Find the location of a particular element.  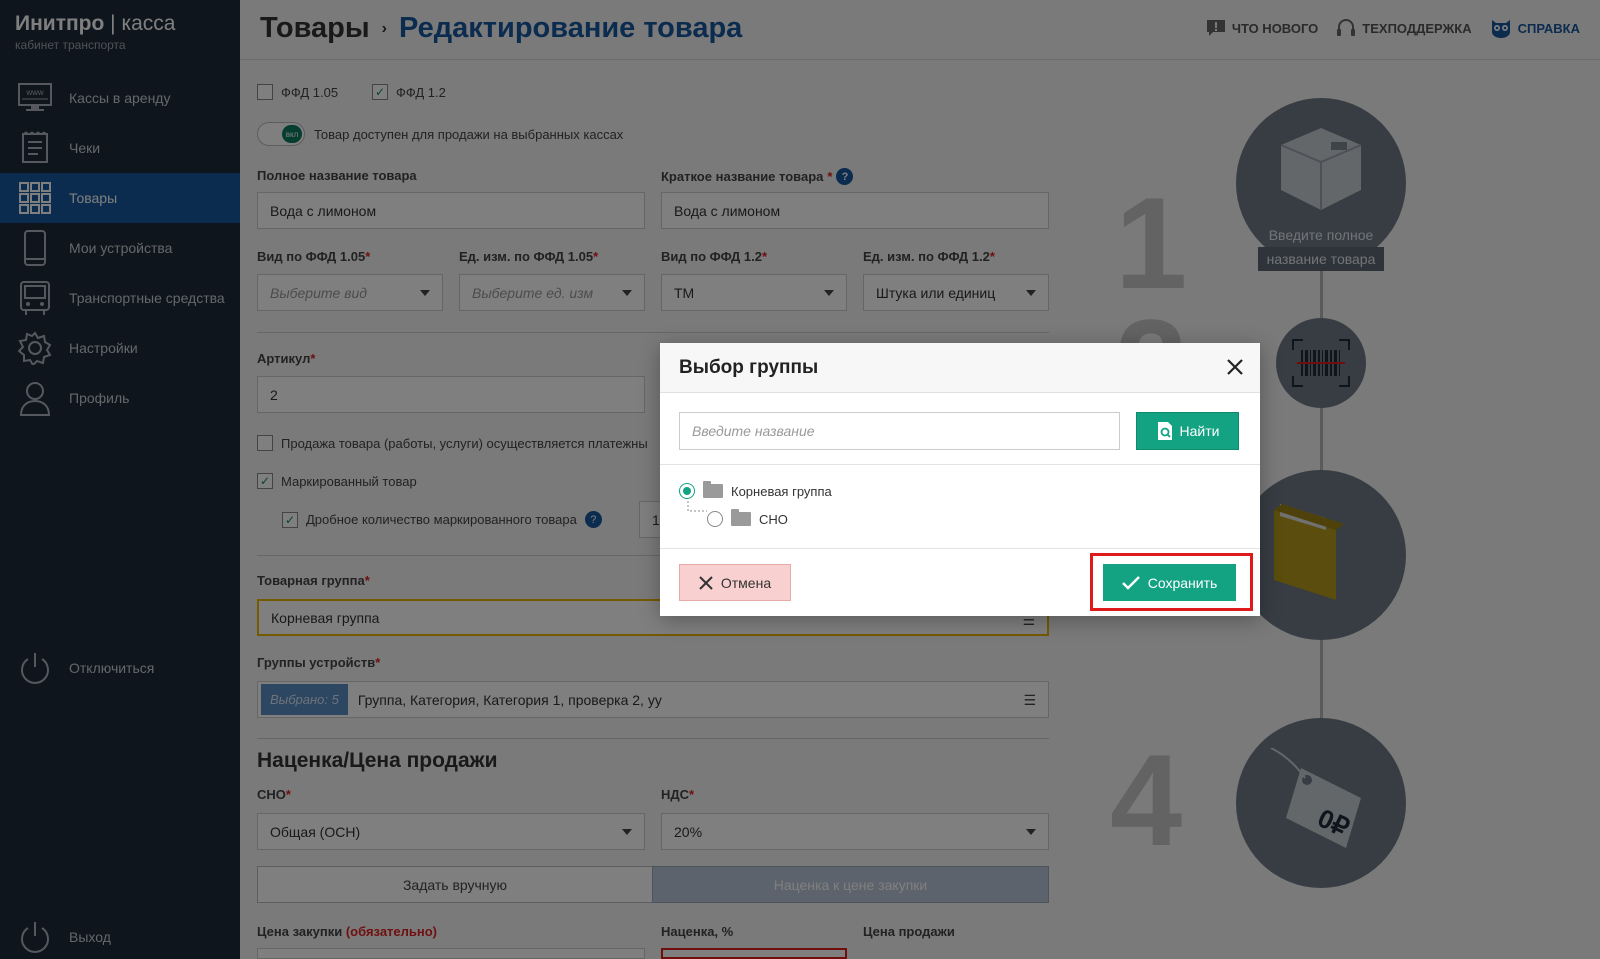

modal-header: Выбор группы is located at coordinates (960, 368).